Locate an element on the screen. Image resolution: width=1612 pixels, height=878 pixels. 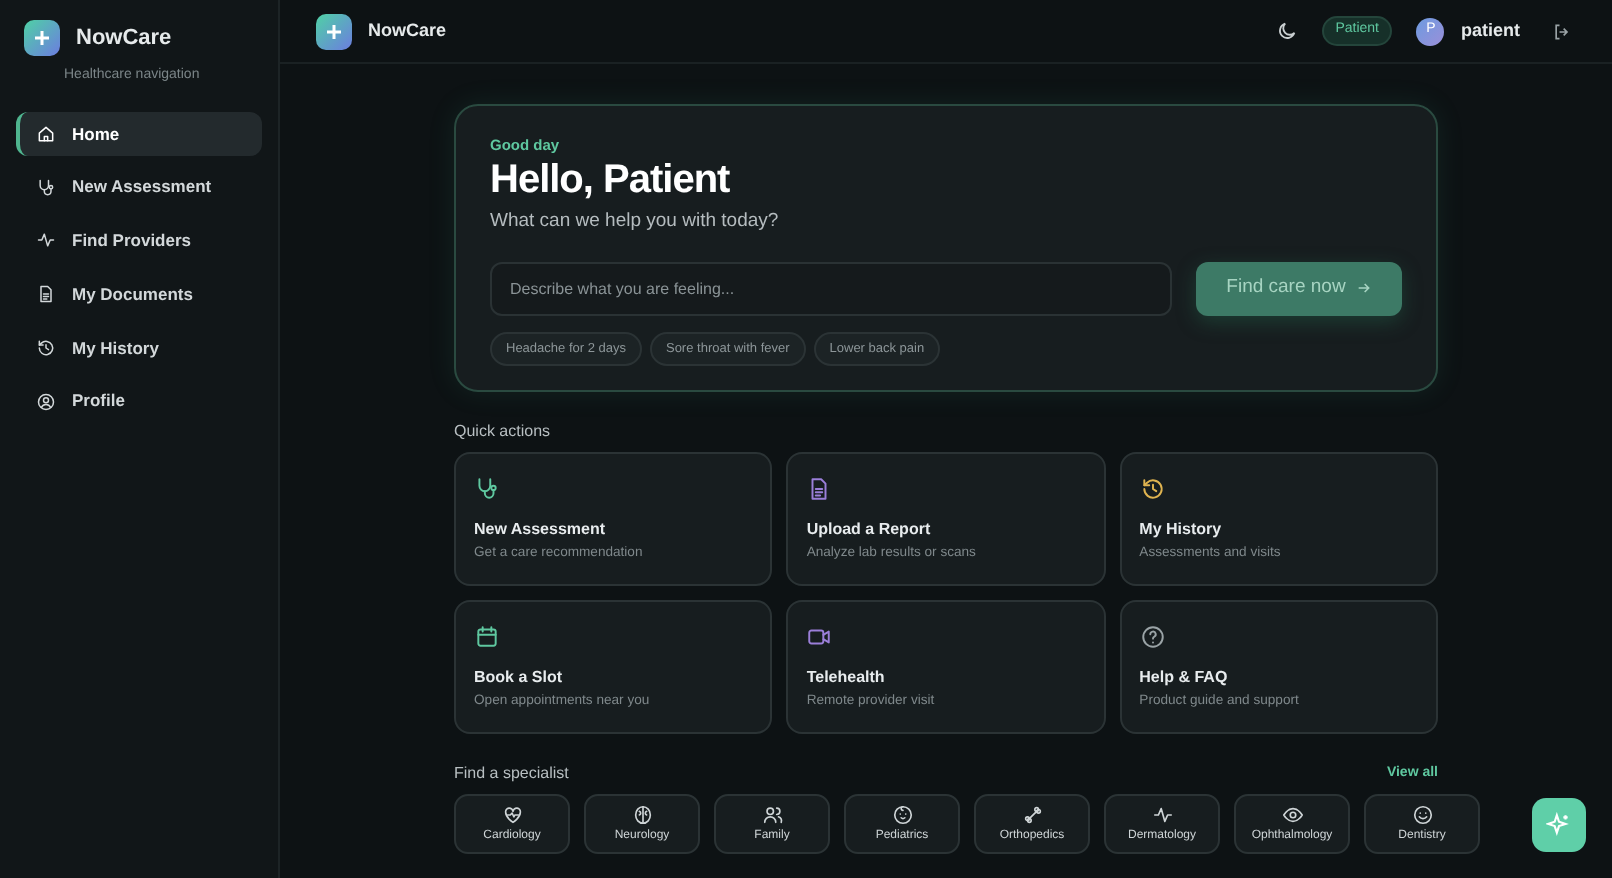
card-title: New Assessment is located at coordinates (541, 530).